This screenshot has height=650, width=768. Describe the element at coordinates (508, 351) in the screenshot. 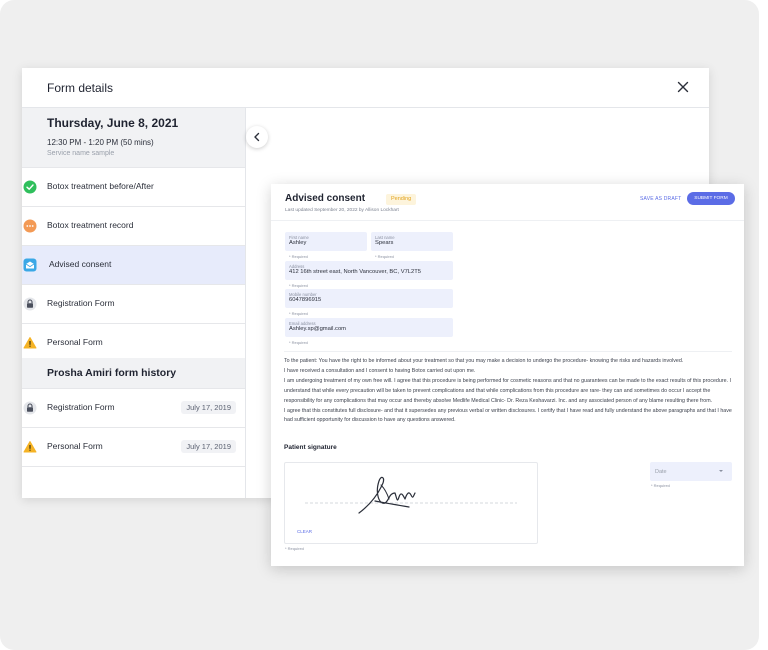

I see `consent-divider` at that location.